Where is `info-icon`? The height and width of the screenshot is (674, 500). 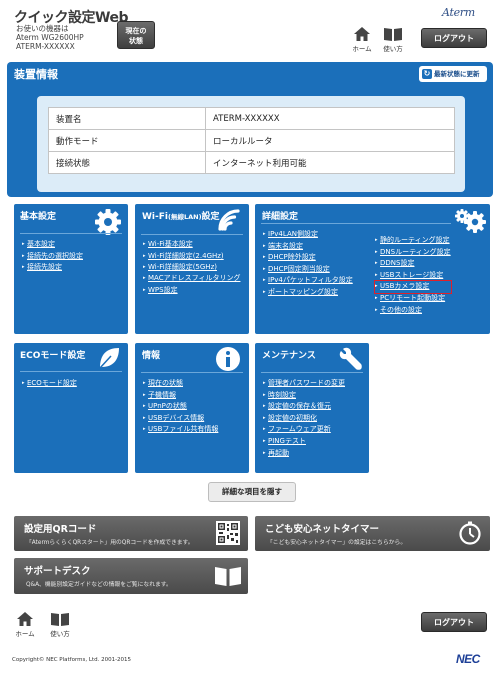 info-icon is located at coordinates (228, 359).